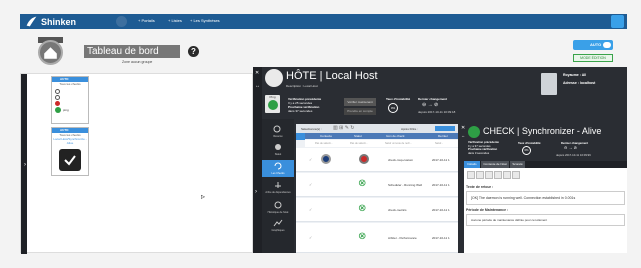 The width and height of the screenshot is (641, 268). What do you see at coordinates (437, 112) in the screenshot?
I see `last-change-date: depuis 2017-10-11 10:09:18` at bounding box center [437, 112].